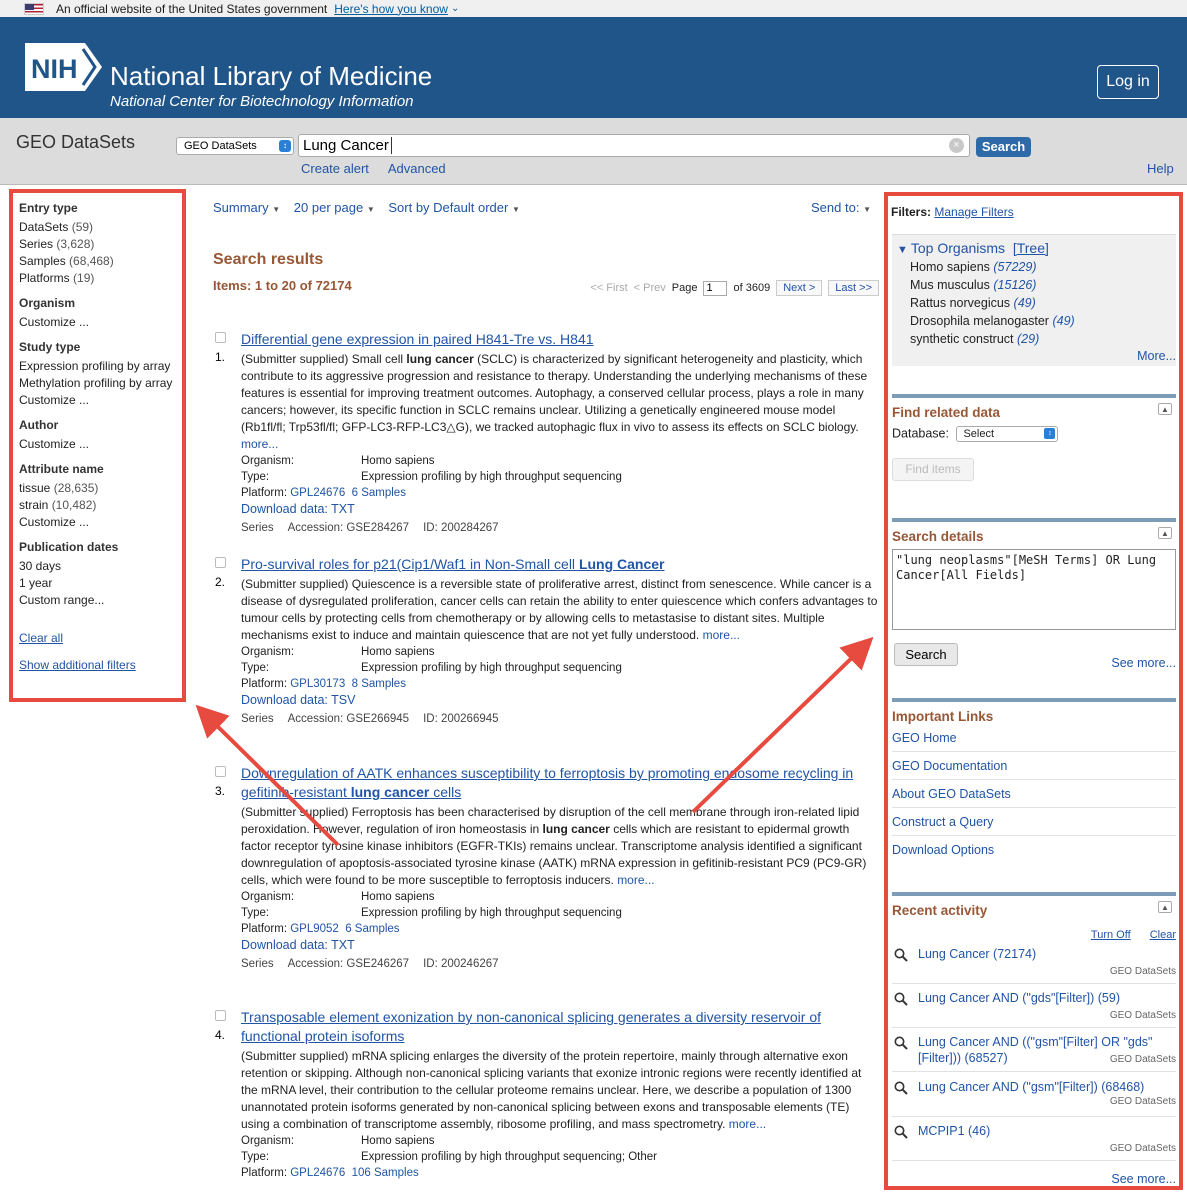 The image size is (1187, 1198). What do you see at coordinates (97, 278) in the screenshot?
I see `filter-item-platforms: Platforms (19)` at bounding box center [97, 278].